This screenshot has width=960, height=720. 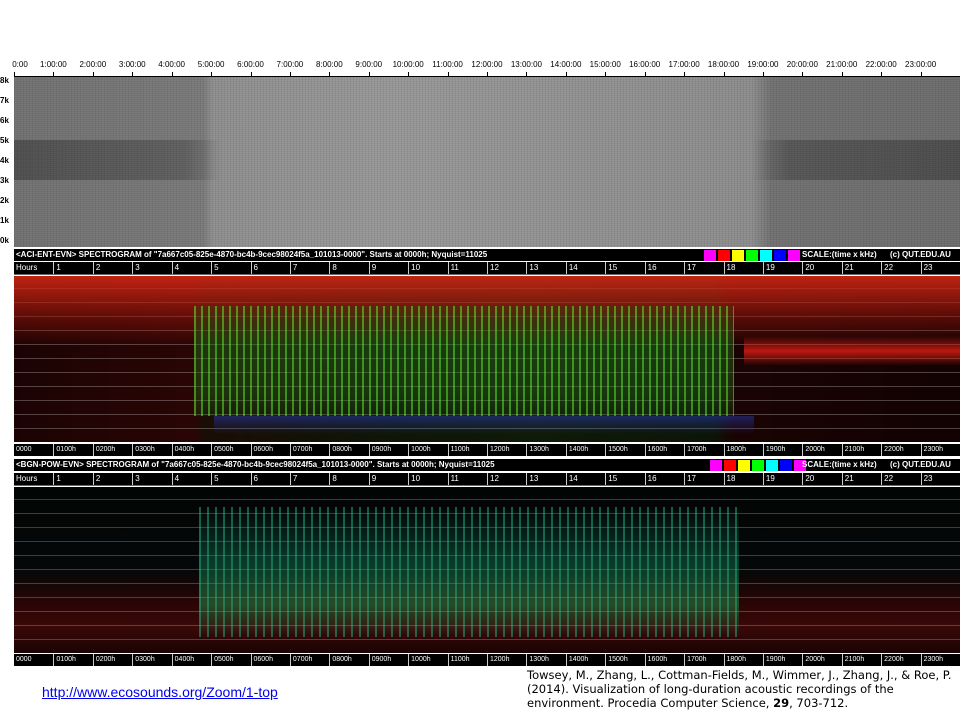 What do you see at coordinates (453, 479) in the screenshot?
I see `hour-label: 11` at bounding box center [453, 479].